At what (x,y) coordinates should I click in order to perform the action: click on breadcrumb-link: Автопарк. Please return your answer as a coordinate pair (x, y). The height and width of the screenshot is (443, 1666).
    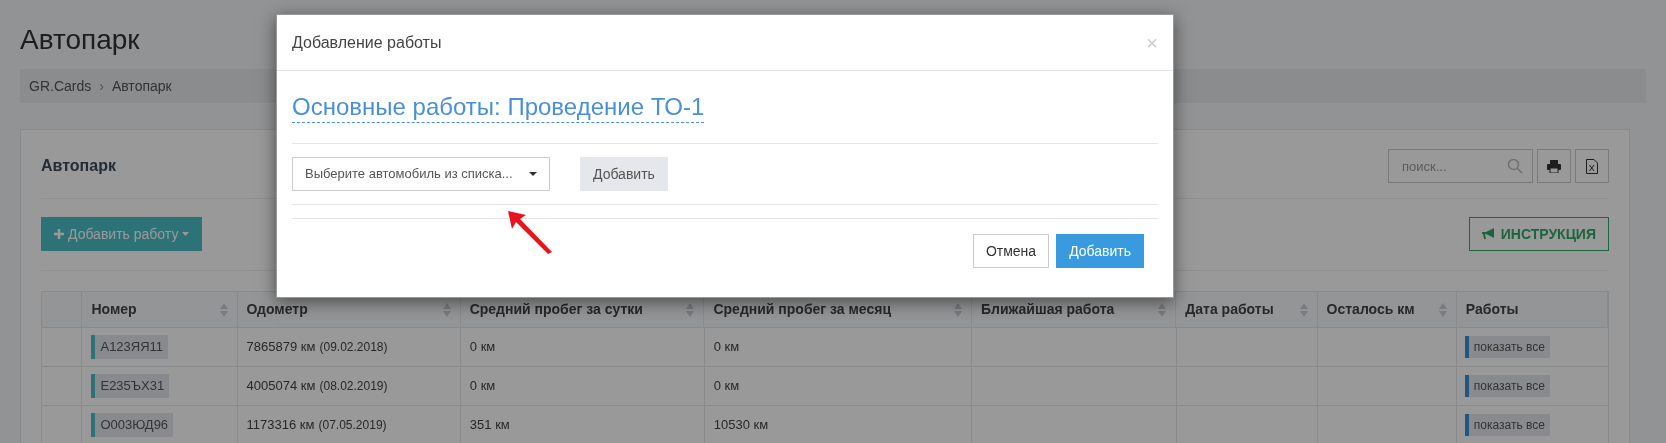
    Looking at the image, I should click on (141, 86).